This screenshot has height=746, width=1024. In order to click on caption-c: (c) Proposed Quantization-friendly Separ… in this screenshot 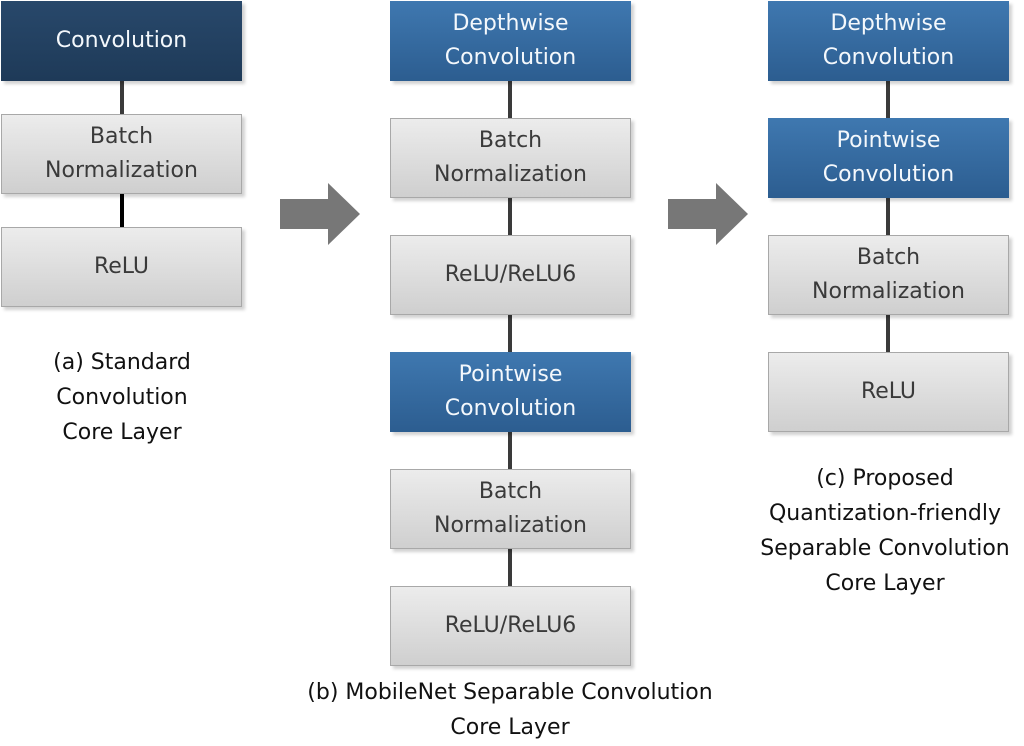, I will do `click(882, 531)`.